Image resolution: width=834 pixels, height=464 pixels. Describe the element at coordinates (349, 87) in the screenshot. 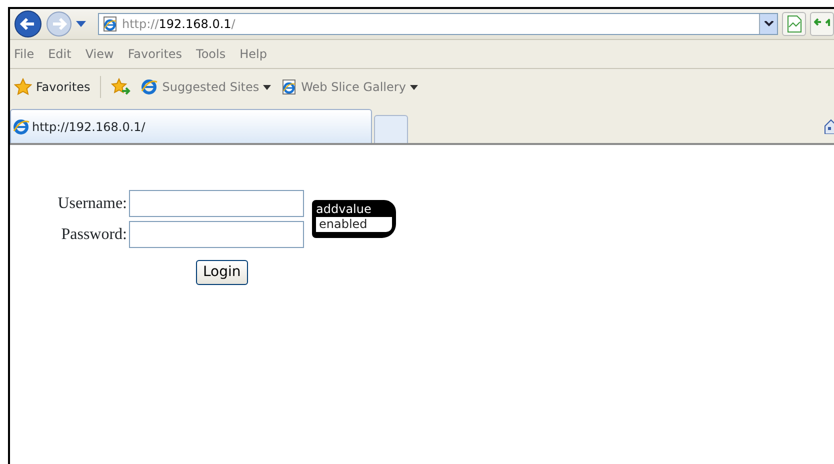

I see `favorites-link: Web Slice Gallery` at that location.